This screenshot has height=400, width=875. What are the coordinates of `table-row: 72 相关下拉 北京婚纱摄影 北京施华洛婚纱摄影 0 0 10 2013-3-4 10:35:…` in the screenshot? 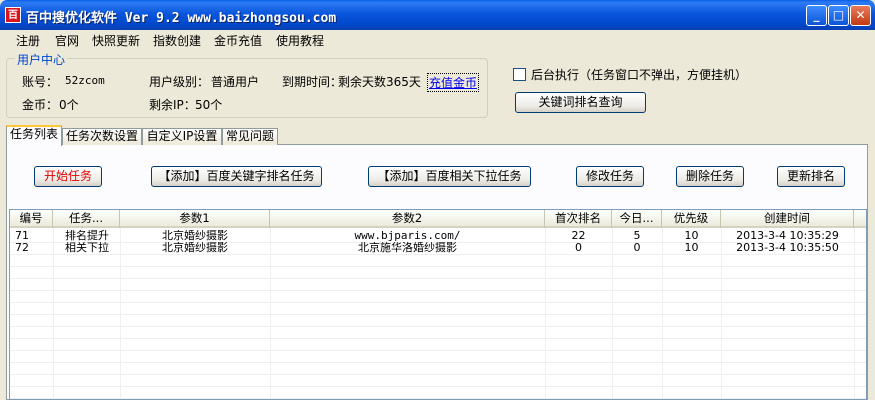 It's located at (438, 248).